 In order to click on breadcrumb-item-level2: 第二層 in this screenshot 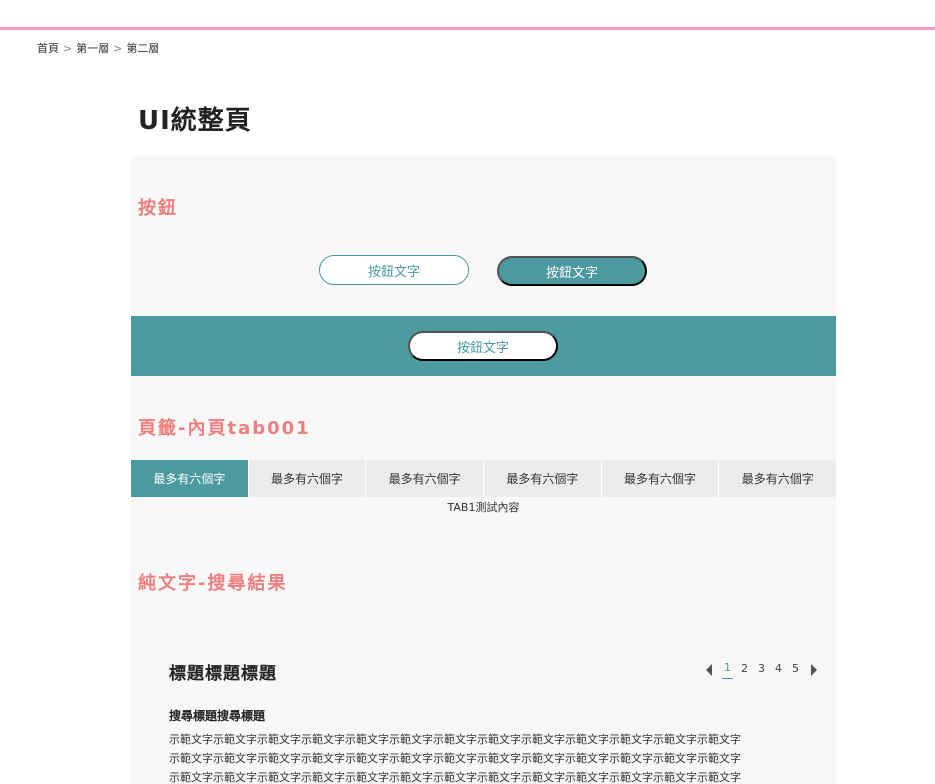, I will do `click(142, 48)`.